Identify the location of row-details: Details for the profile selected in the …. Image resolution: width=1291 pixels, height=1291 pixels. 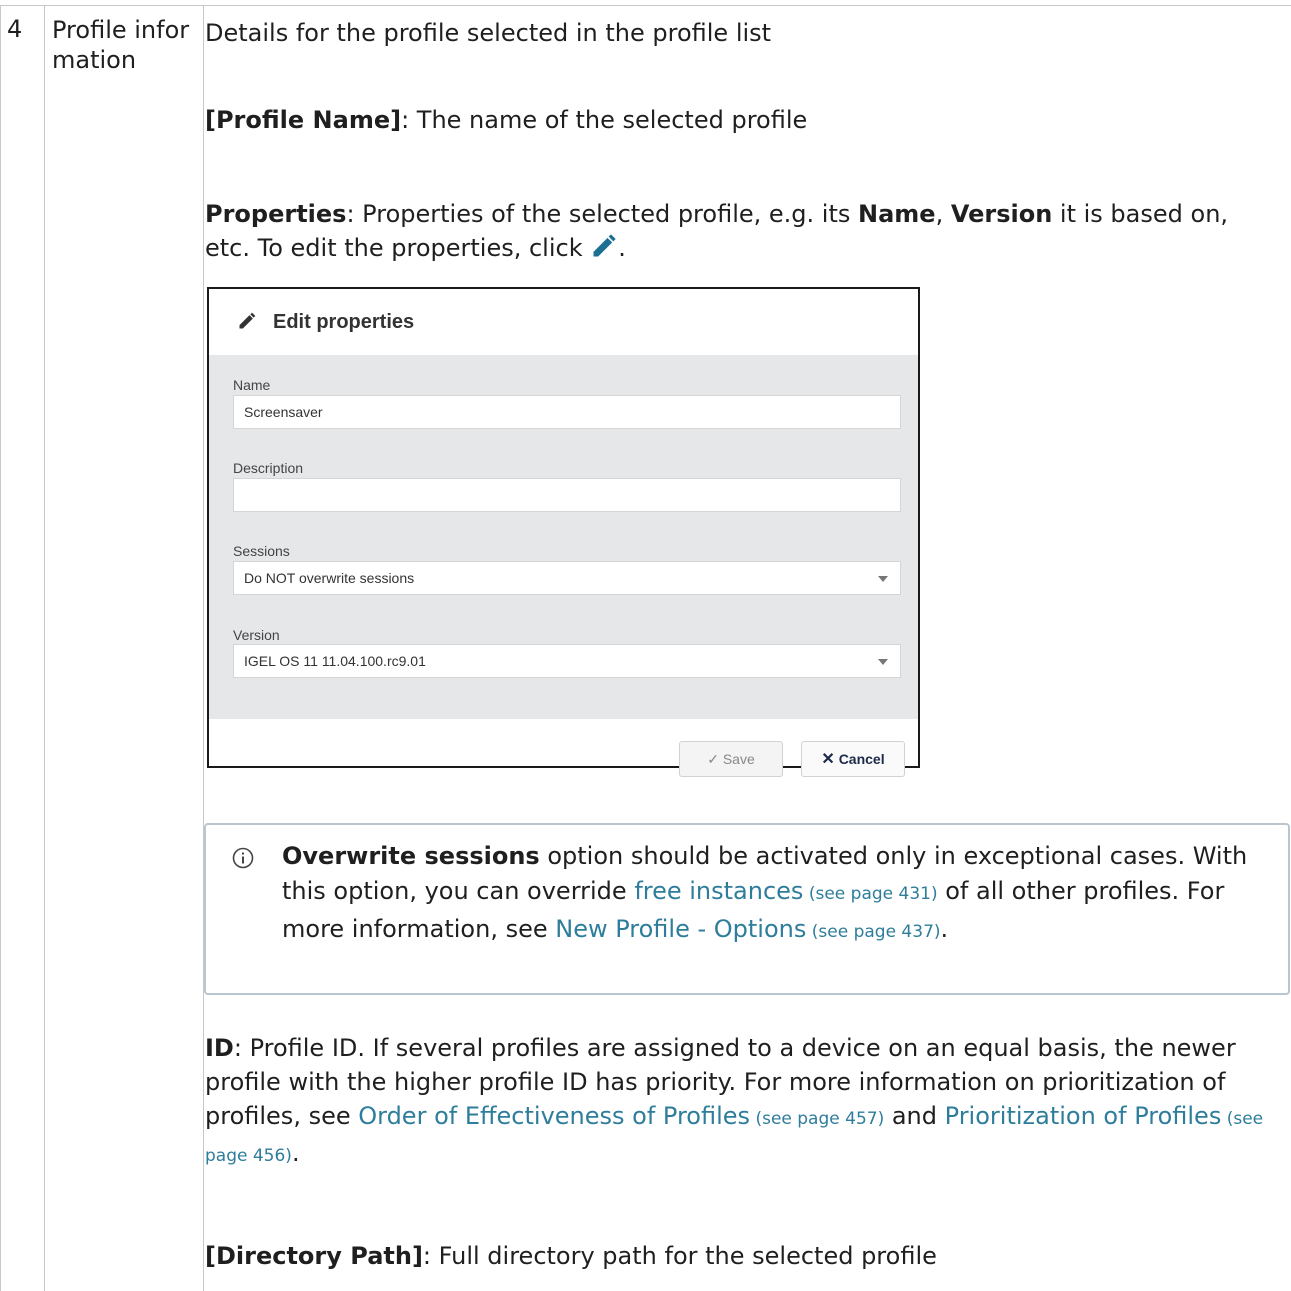
(488, 33).